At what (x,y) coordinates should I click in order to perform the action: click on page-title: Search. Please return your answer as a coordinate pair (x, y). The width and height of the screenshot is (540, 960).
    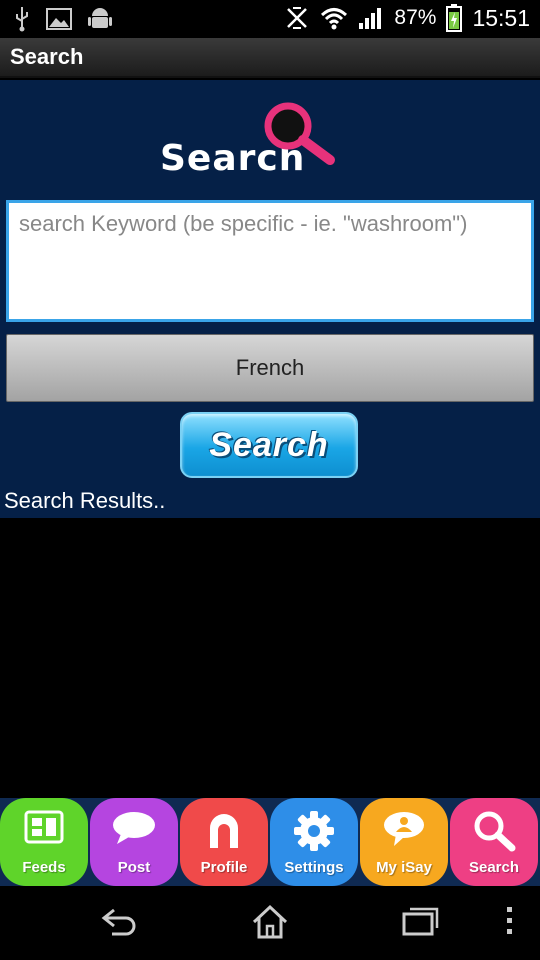
    Looking at the image, I should click on (47, 56).